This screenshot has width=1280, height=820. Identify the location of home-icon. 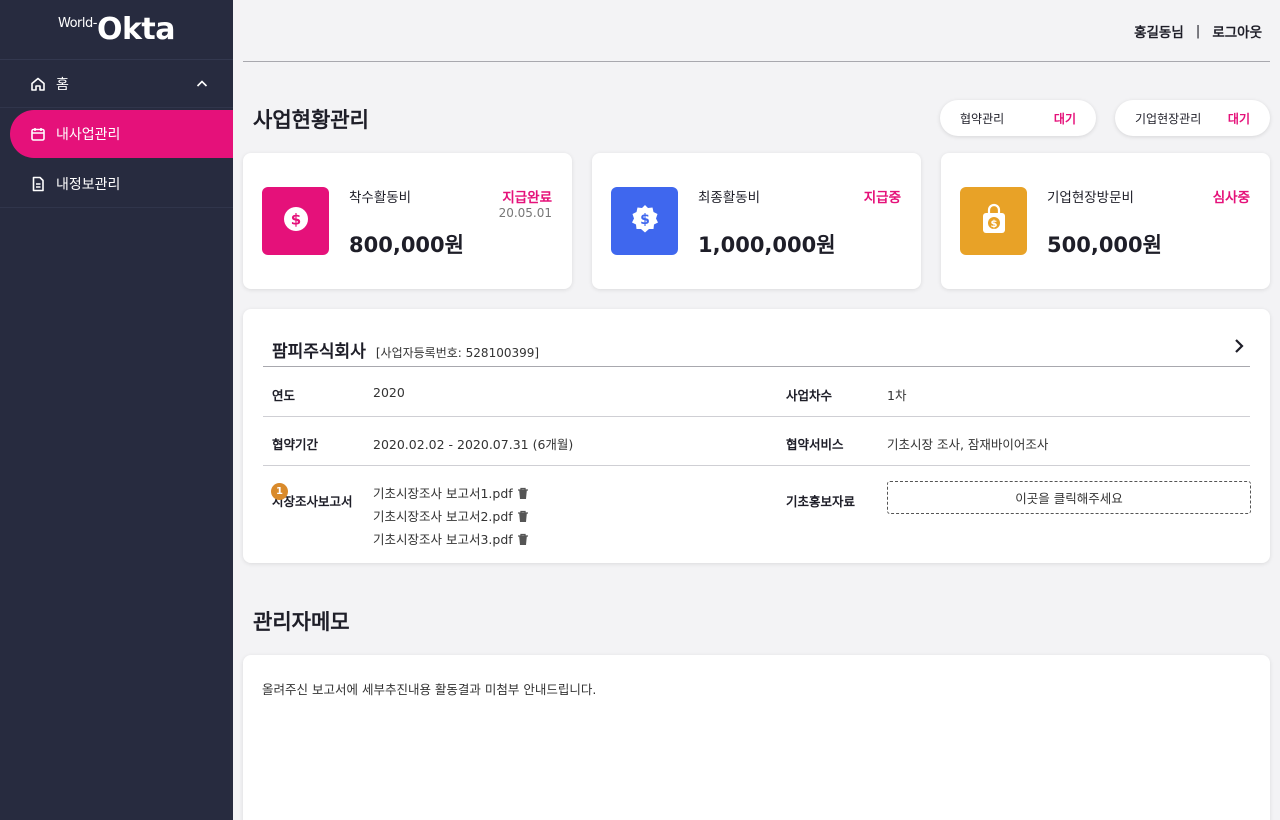
(38, 84).